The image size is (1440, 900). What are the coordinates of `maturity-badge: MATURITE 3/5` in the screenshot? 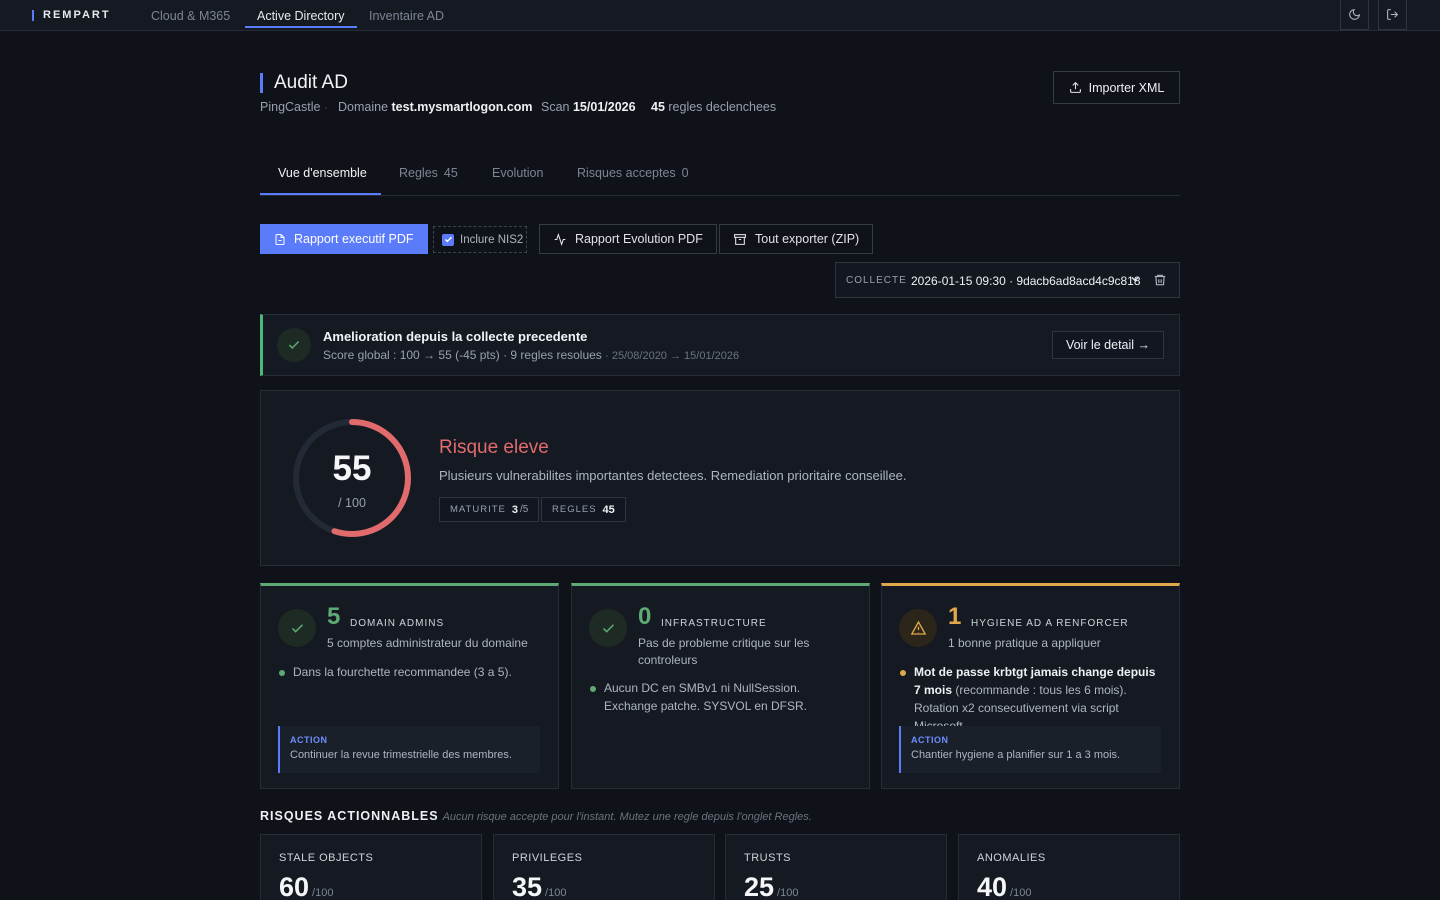 It's located at (489, 509).